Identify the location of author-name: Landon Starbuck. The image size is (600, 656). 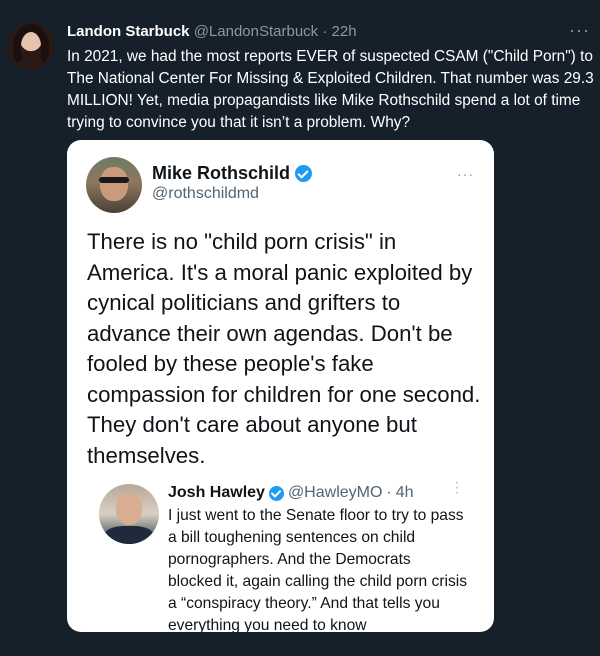
(128, 31).